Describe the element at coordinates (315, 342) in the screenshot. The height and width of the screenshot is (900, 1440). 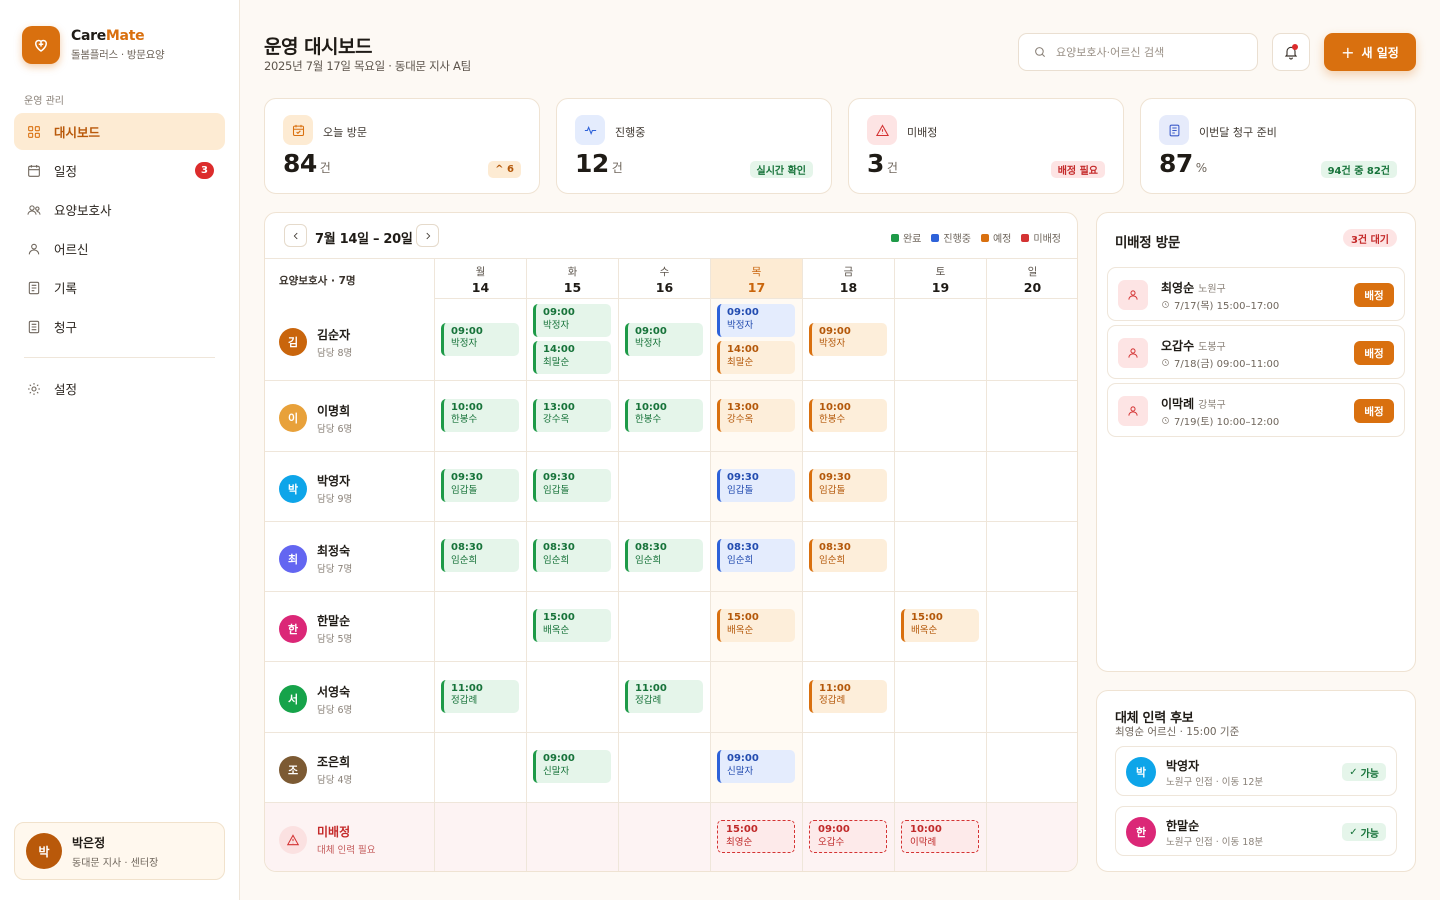
I see `caregiver-row-header: 김 김순자 담당 8명` at that location.